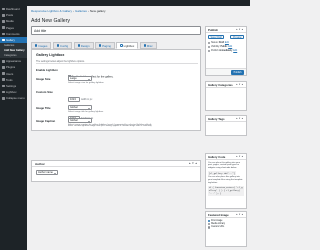 The width and height of the screenshot is (320, 250). I want to click on schedule-row: Publish immediately Edit, so click(226, 51).